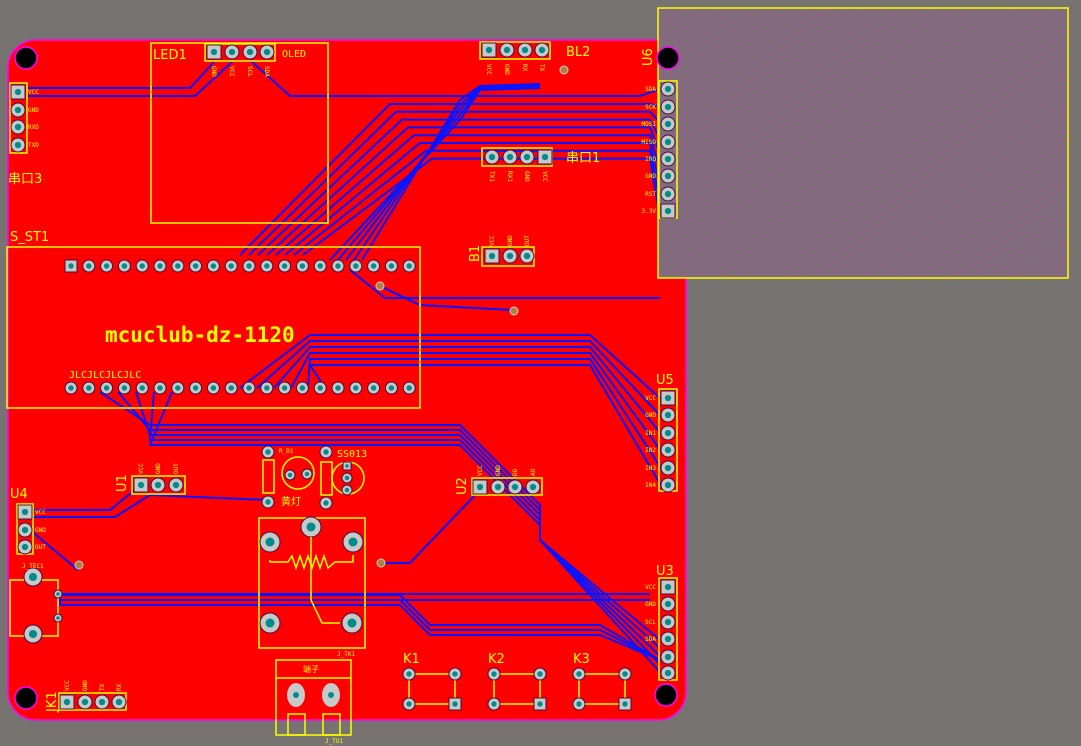 This screenshot has height=746, width=1081. I want to click on component-ref: 端子, so click(311, 669).